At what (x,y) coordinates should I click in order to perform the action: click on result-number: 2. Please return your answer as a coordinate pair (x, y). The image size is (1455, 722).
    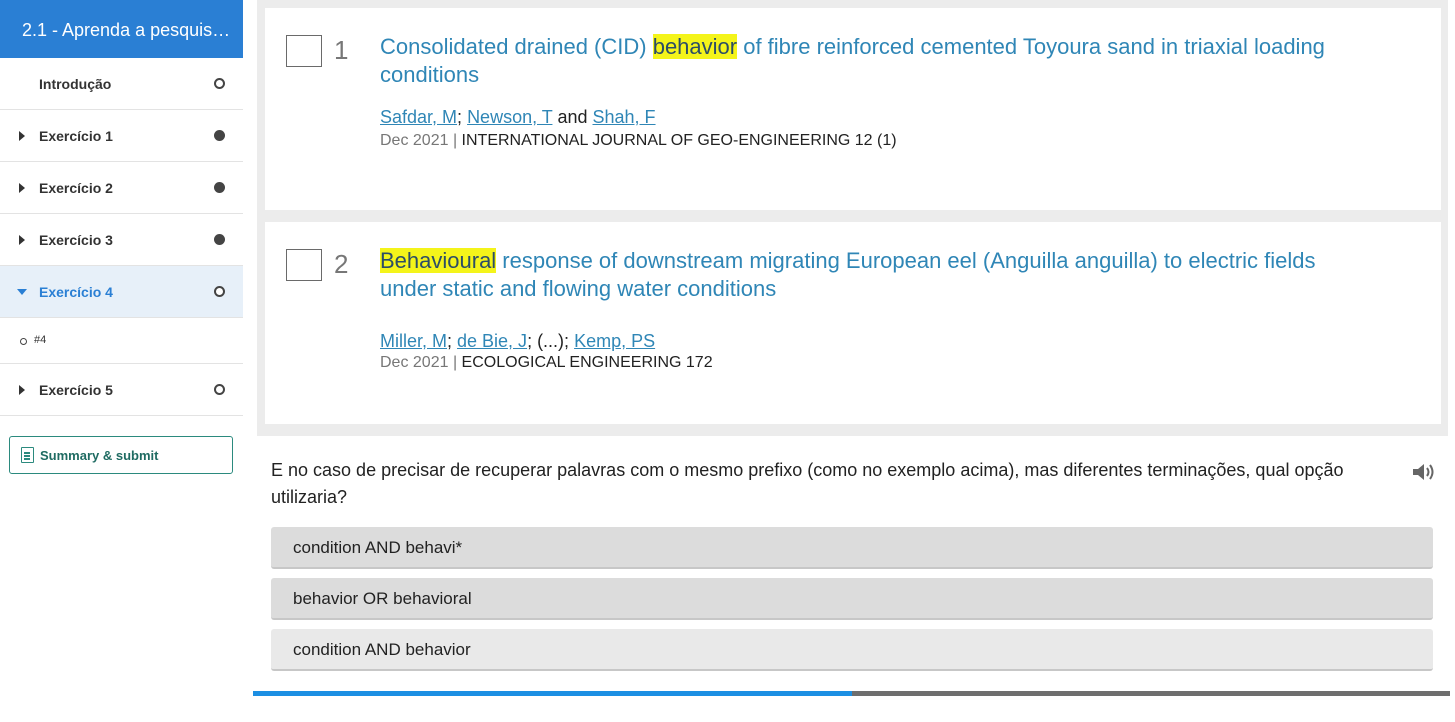
    Looking at the image, I should click on (341, 264).